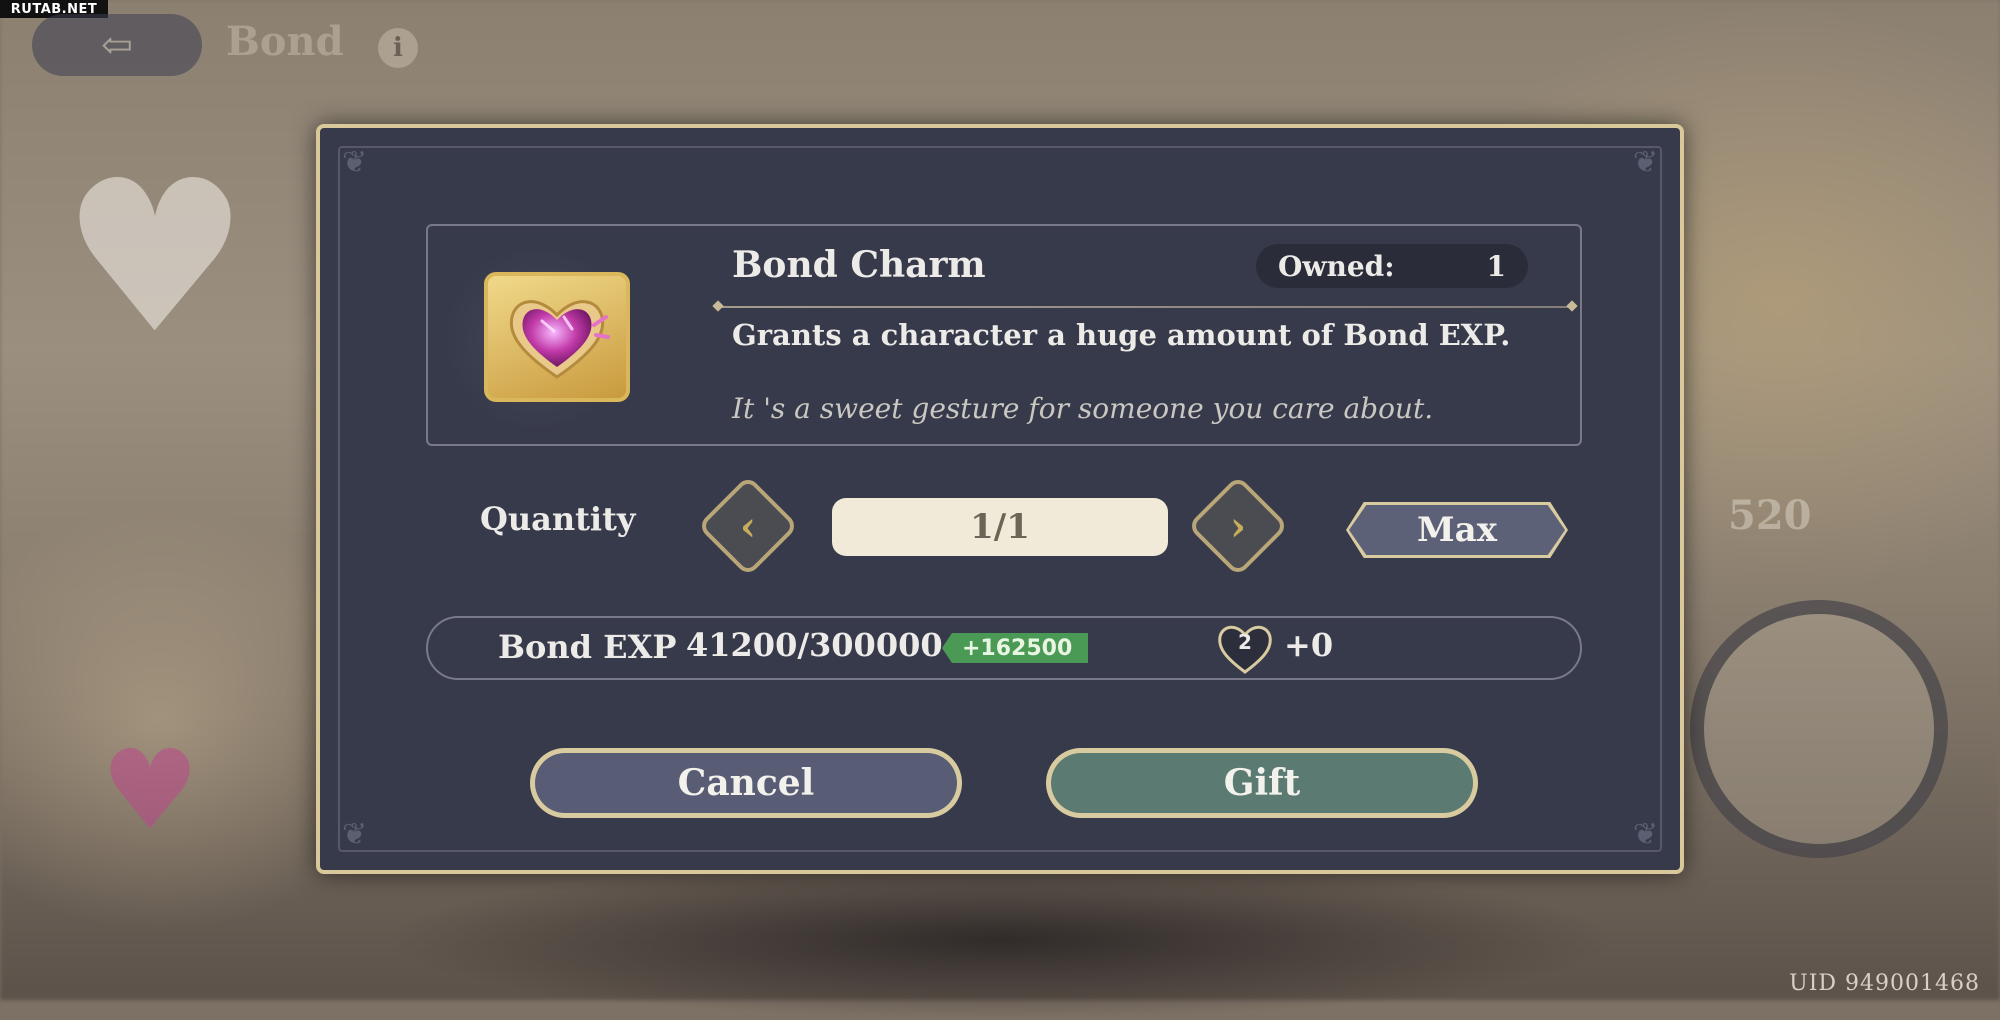 This screenshot has height=1020, width=2000. I want to click on max-button: Max, so click(1457, 530).